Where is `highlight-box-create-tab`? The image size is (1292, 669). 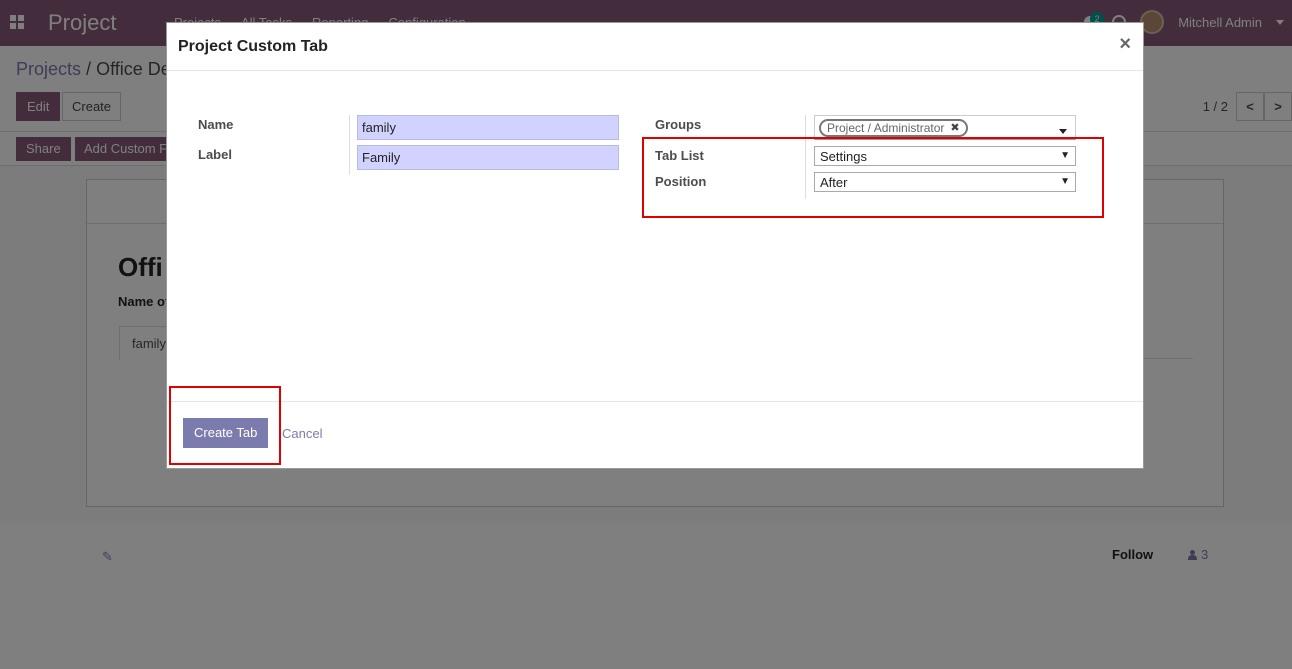
highlight-box-create-tab is located at coordinates (225, 425).